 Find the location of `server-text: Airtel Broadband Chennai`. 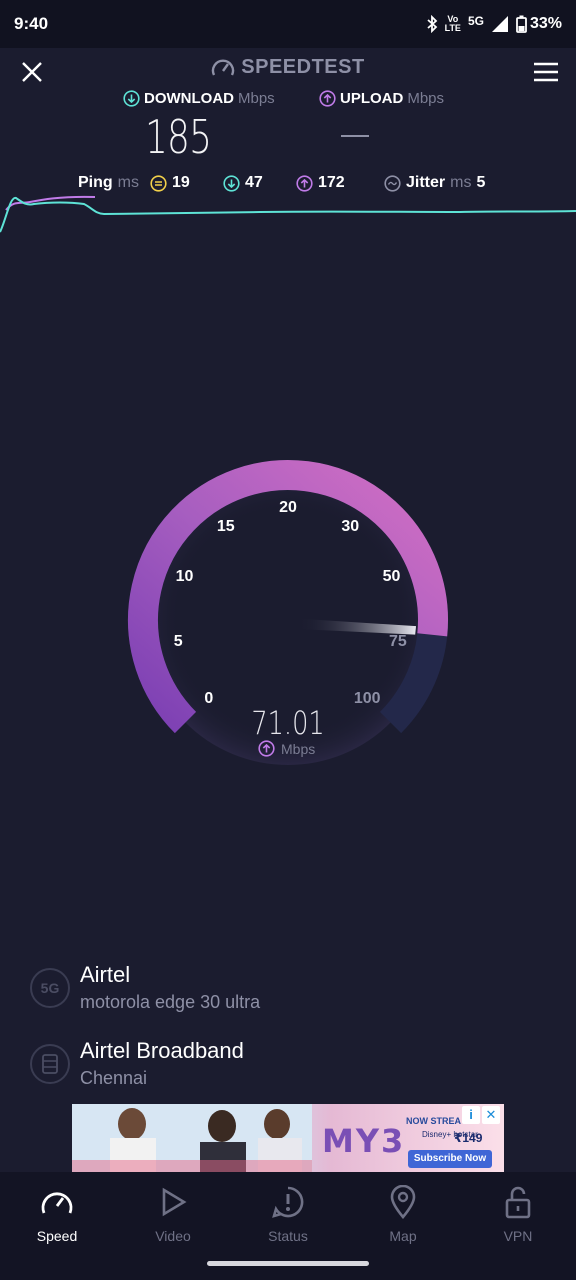

server-text: Airtel Broadband Chennai is located at coordinates (162, 1063).